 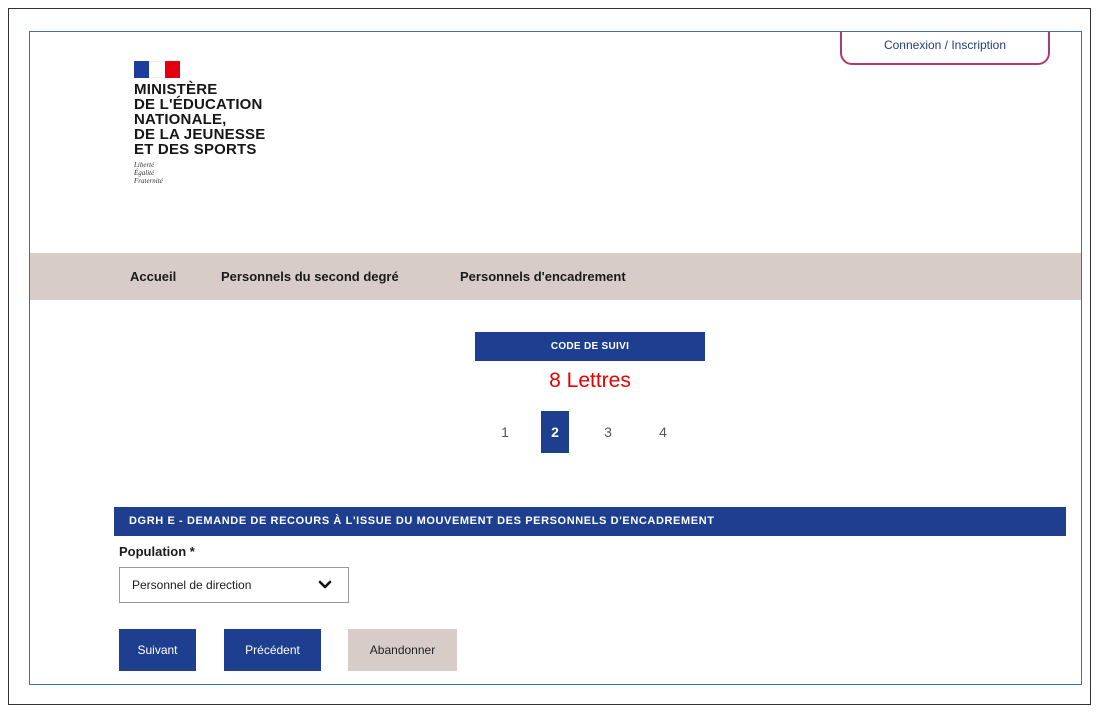 I want to click on step-1: 1, so click(x=505, y=432).